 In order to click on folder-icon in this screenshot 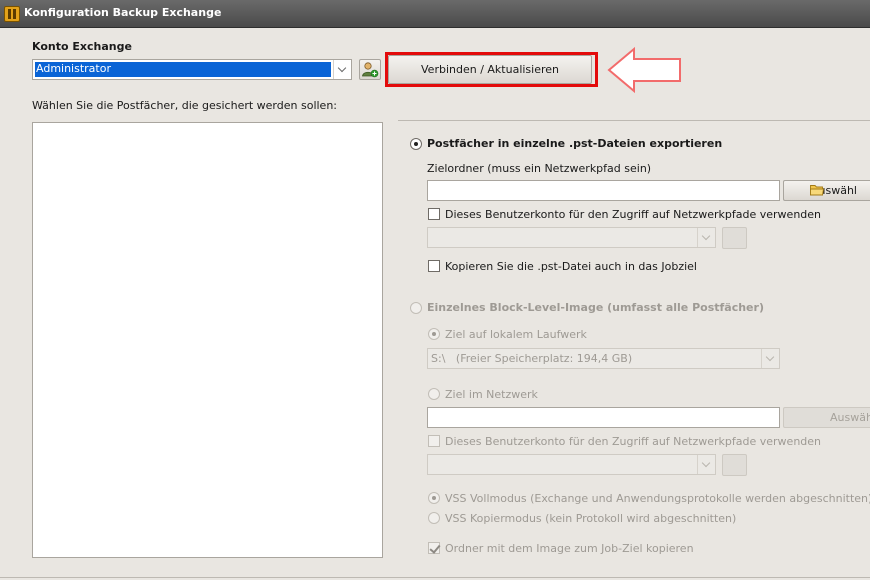, I will do `click(817, 190)`.